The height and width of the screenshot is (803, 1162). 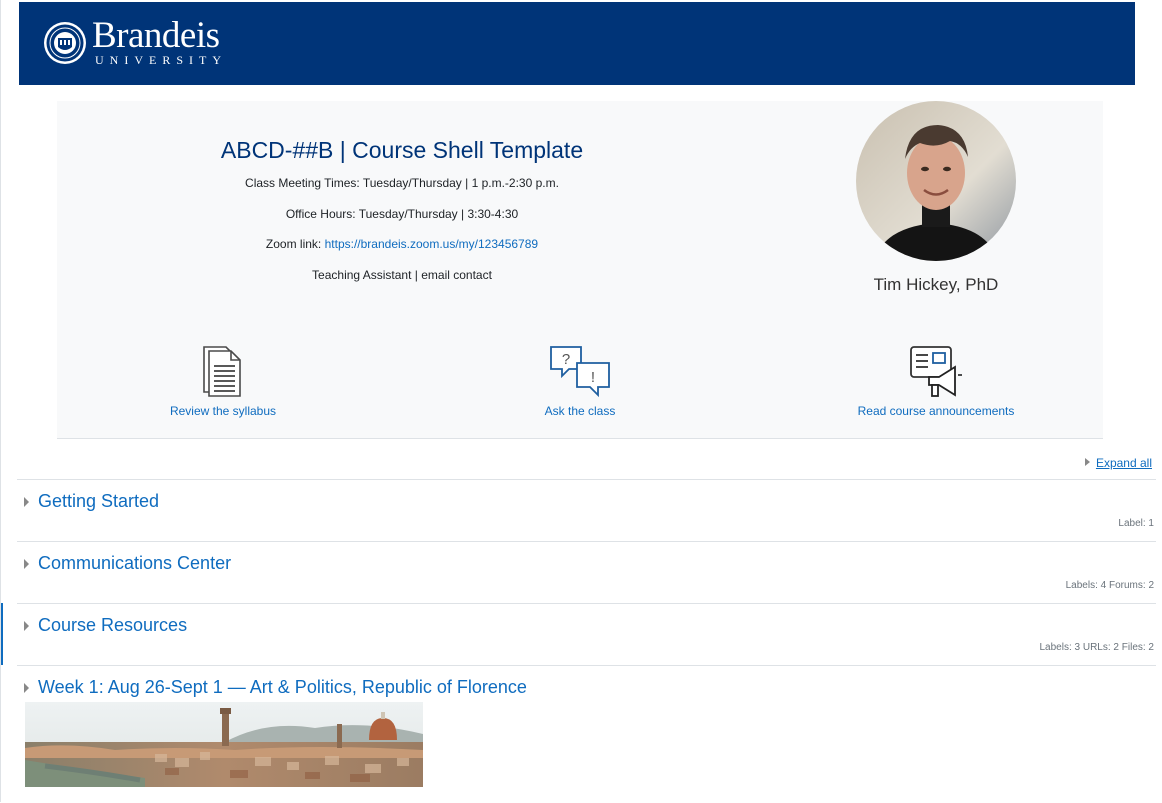 I want to click on teaching-assistant-line: Teaching Assistant | email contact, so click(x=402, y=275).